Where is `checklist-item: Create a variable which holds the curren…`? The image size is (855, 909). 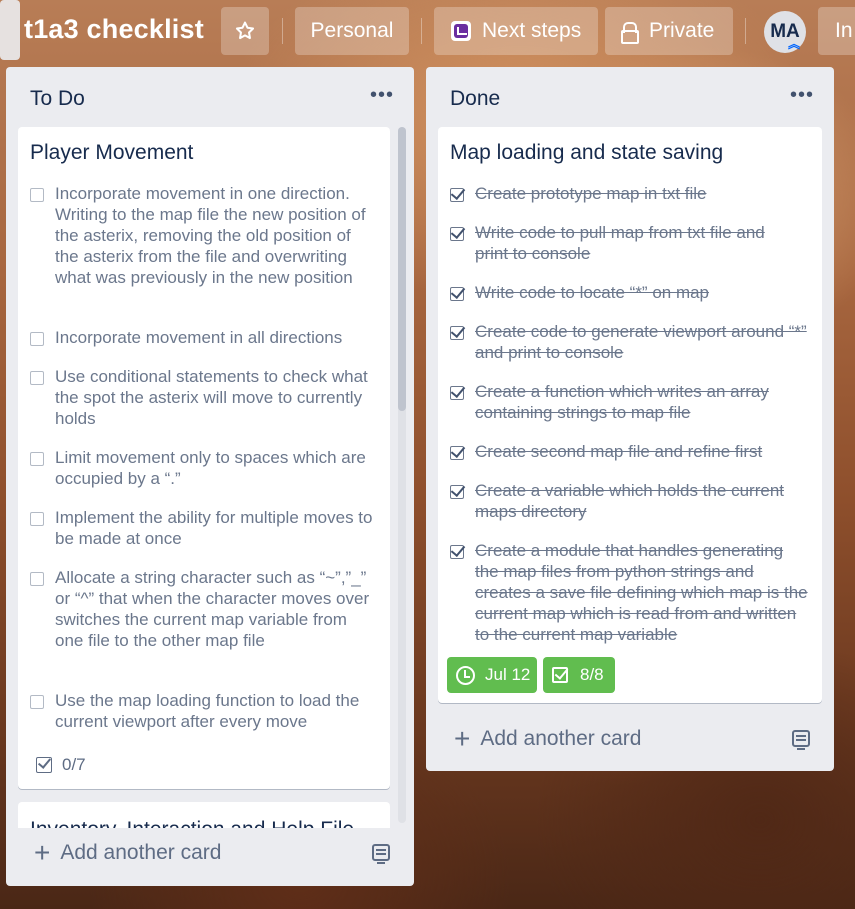
checklist-item: Create a variable which holds the curren… is located at coordinates (630, 501).